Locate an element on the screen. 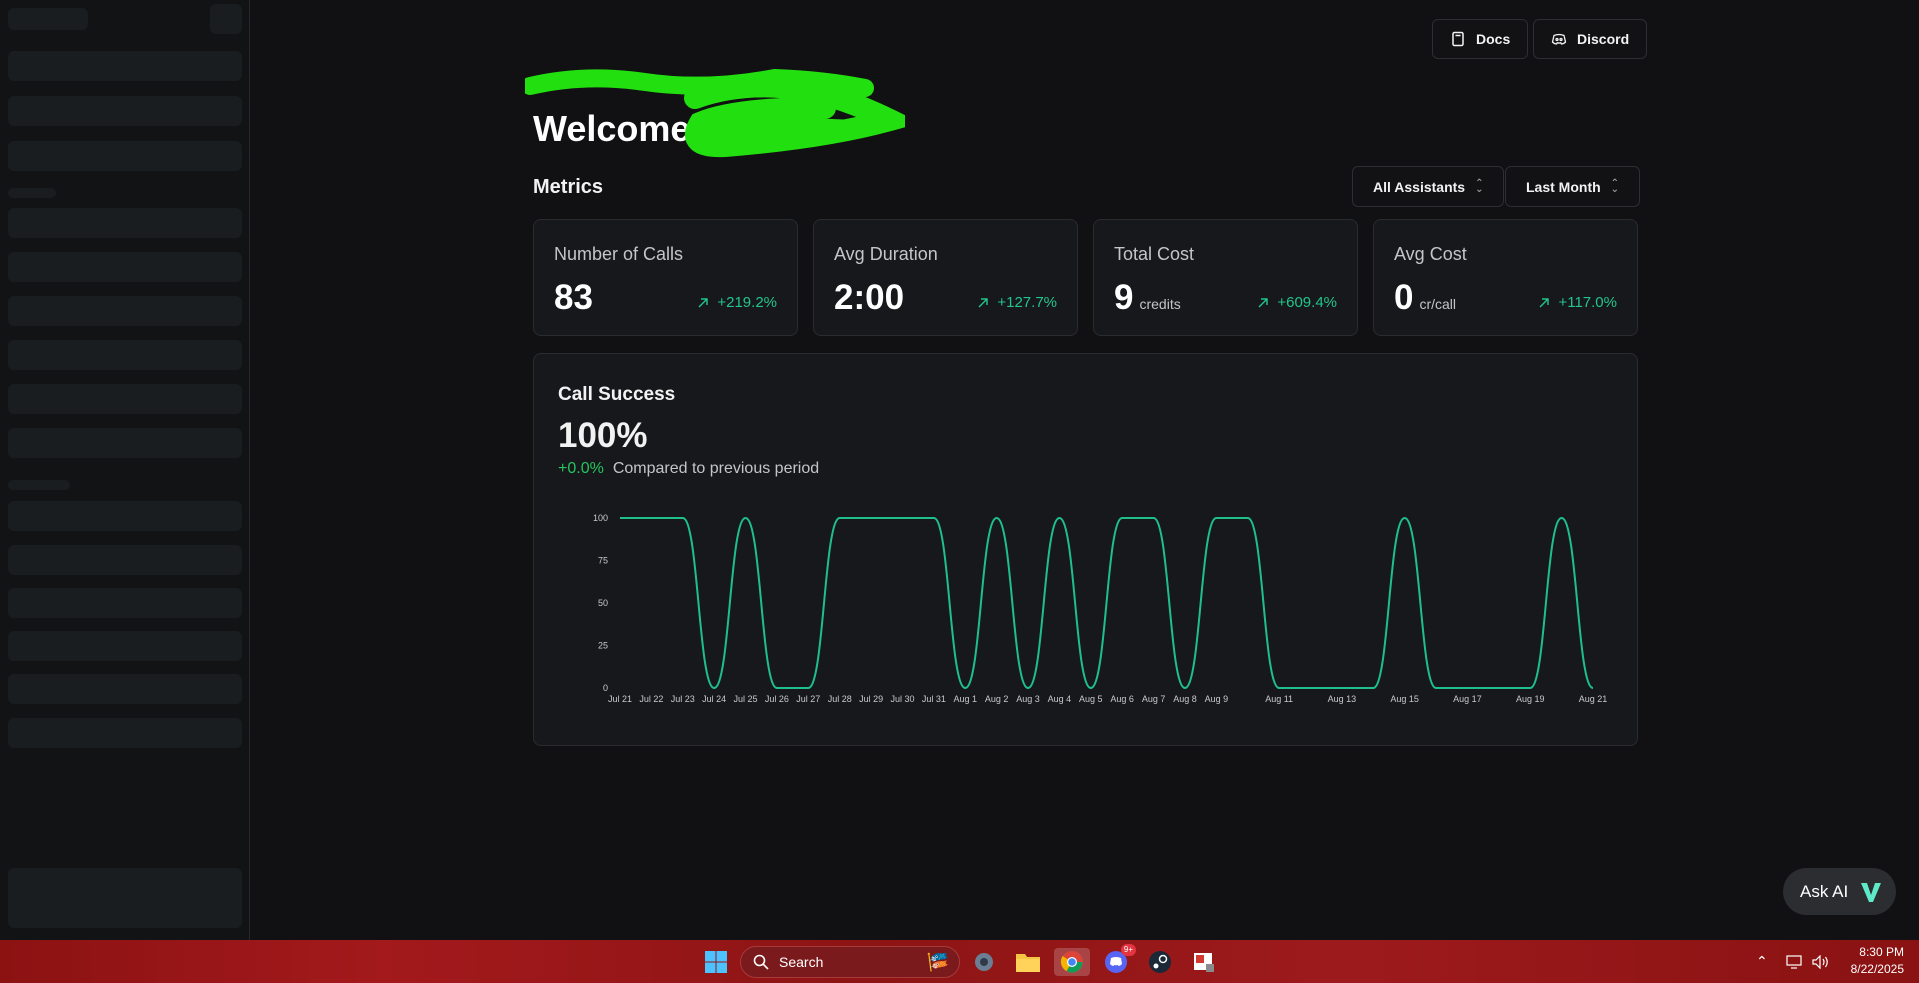  x-tick-label: Aug 19 is located at coordinates (1530, 699).